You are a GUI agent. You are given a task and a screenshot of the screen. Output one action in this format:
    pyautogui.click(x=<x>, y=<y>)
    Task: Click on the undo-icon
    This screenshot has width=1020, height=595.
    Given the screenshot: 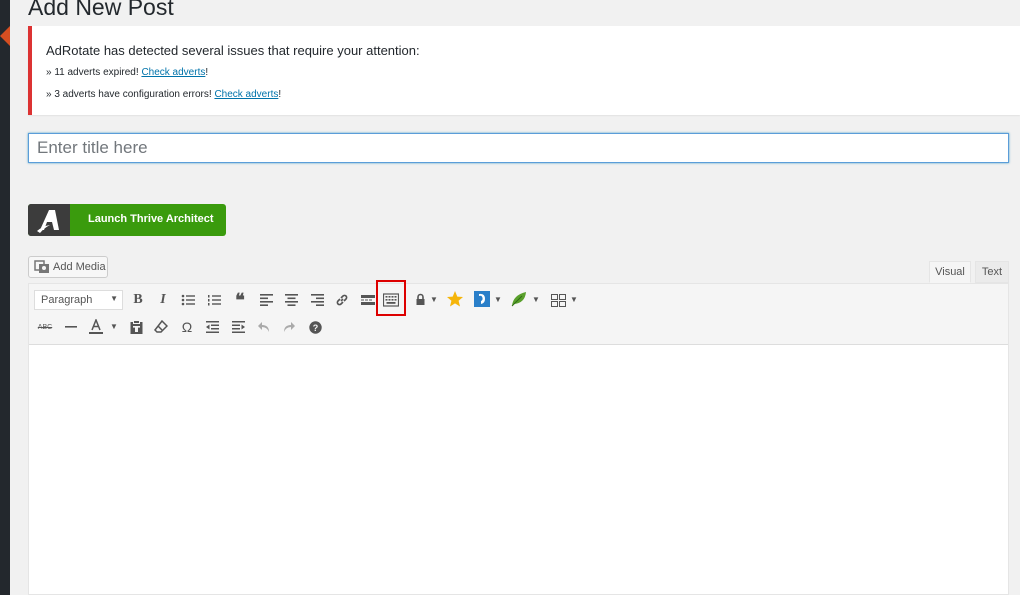 What is the action you would take?
    pyautogui.click(x=264, y=327)
    